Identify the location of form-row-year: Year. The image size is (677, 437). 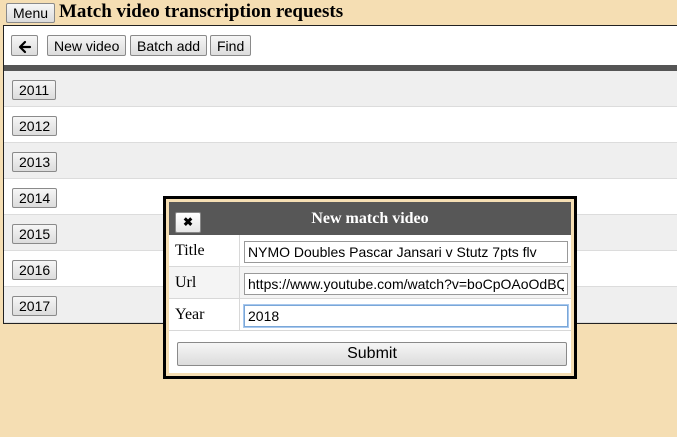
(370, 315).